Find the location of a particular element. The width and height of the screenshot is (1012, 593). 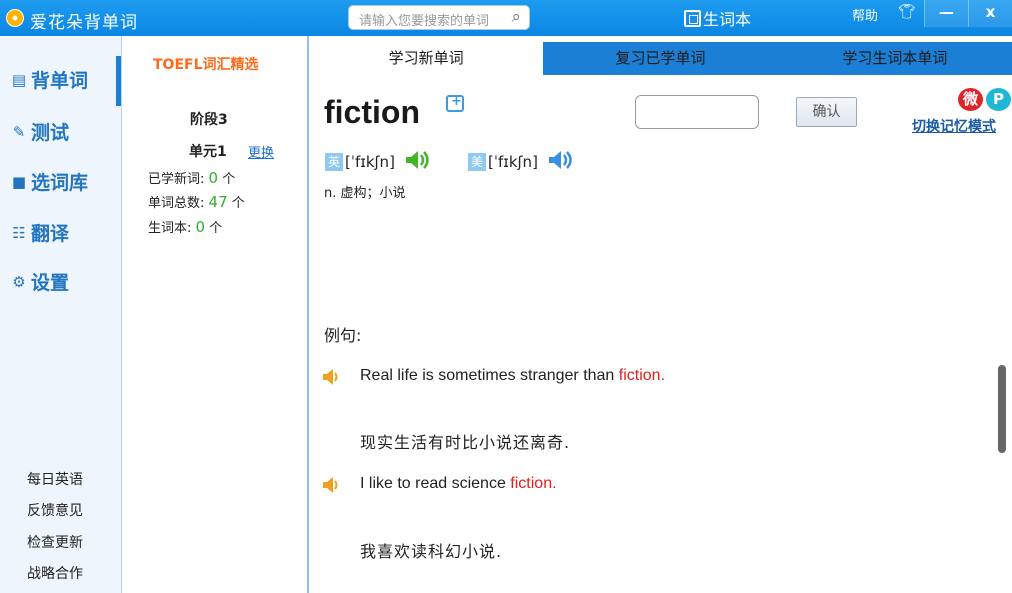

example-text: I like to read science is located at coordinates (435, 483).